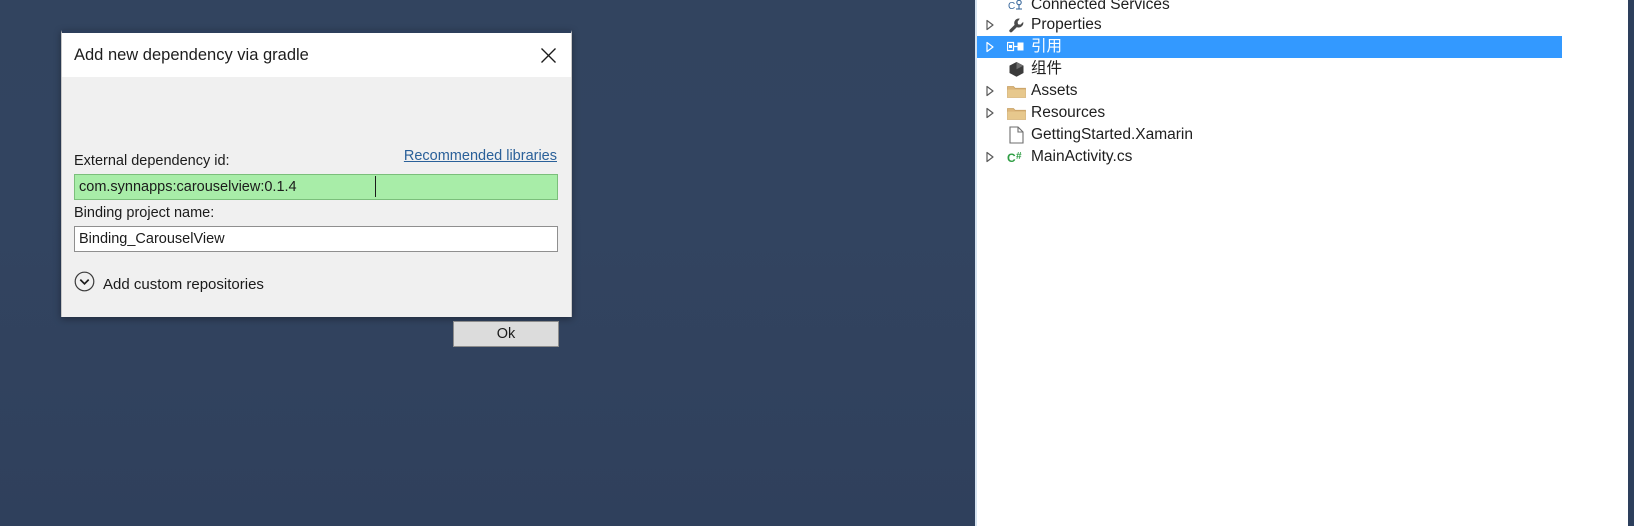 This screenshot has height=526, width=1634. I want to click on csharp-icon: C #, so click(1016, 157).